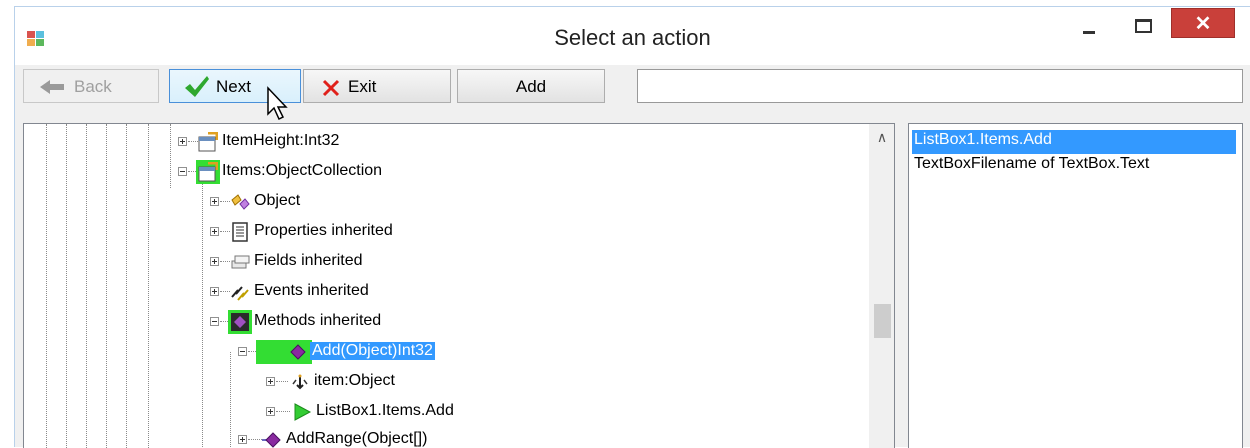  Describe the element at coordinates (444, 142) in the screenshot. I see `tree-node-itemheight: ItemHeight:Int32` at that location.